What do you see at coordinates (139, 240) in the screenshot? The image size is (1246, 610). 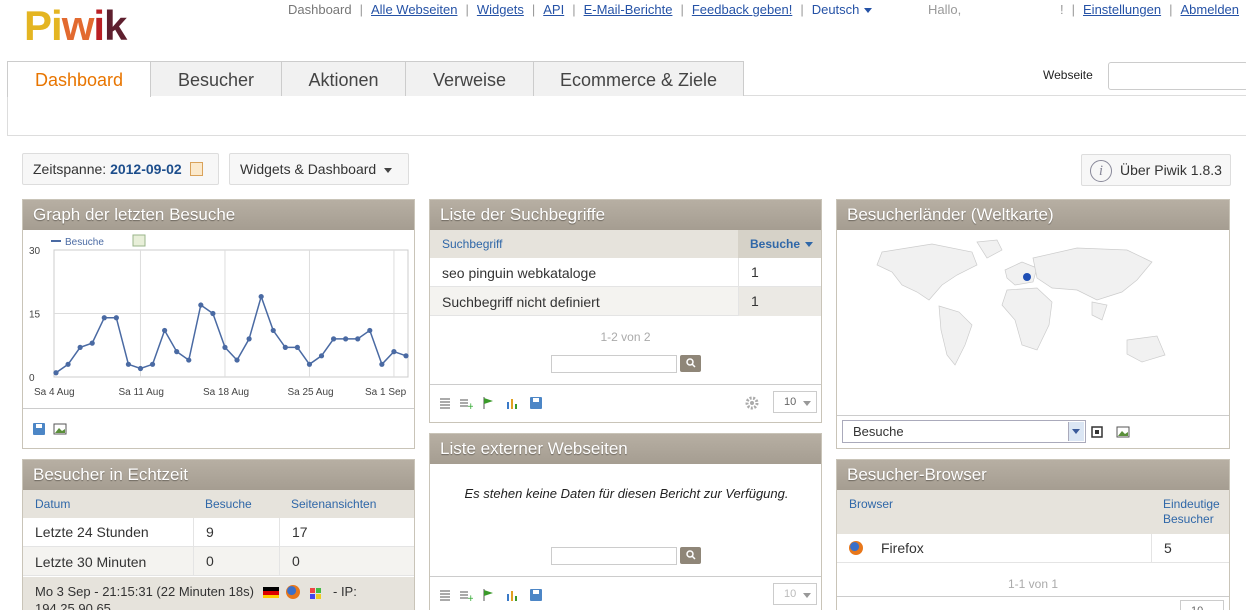 I see `export-image-icon` at bounding box center [139, 240].